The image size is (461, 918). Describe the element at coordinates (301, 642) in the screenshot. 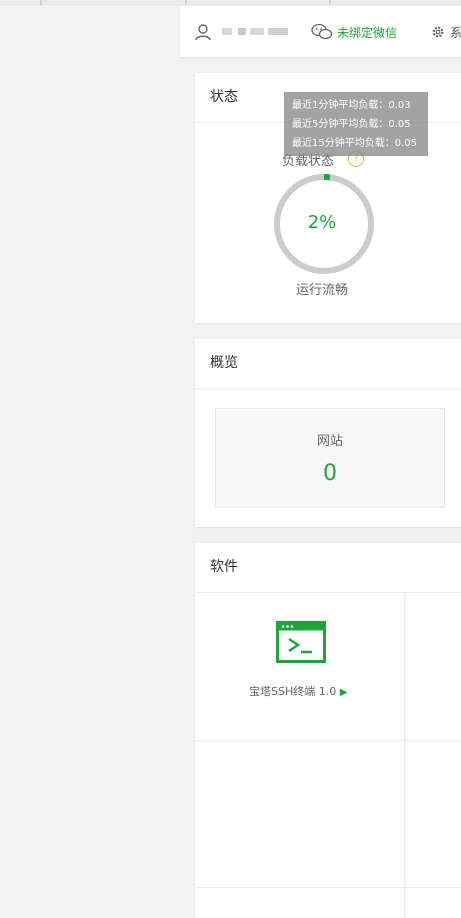

I see `terminal-icon` at that location.